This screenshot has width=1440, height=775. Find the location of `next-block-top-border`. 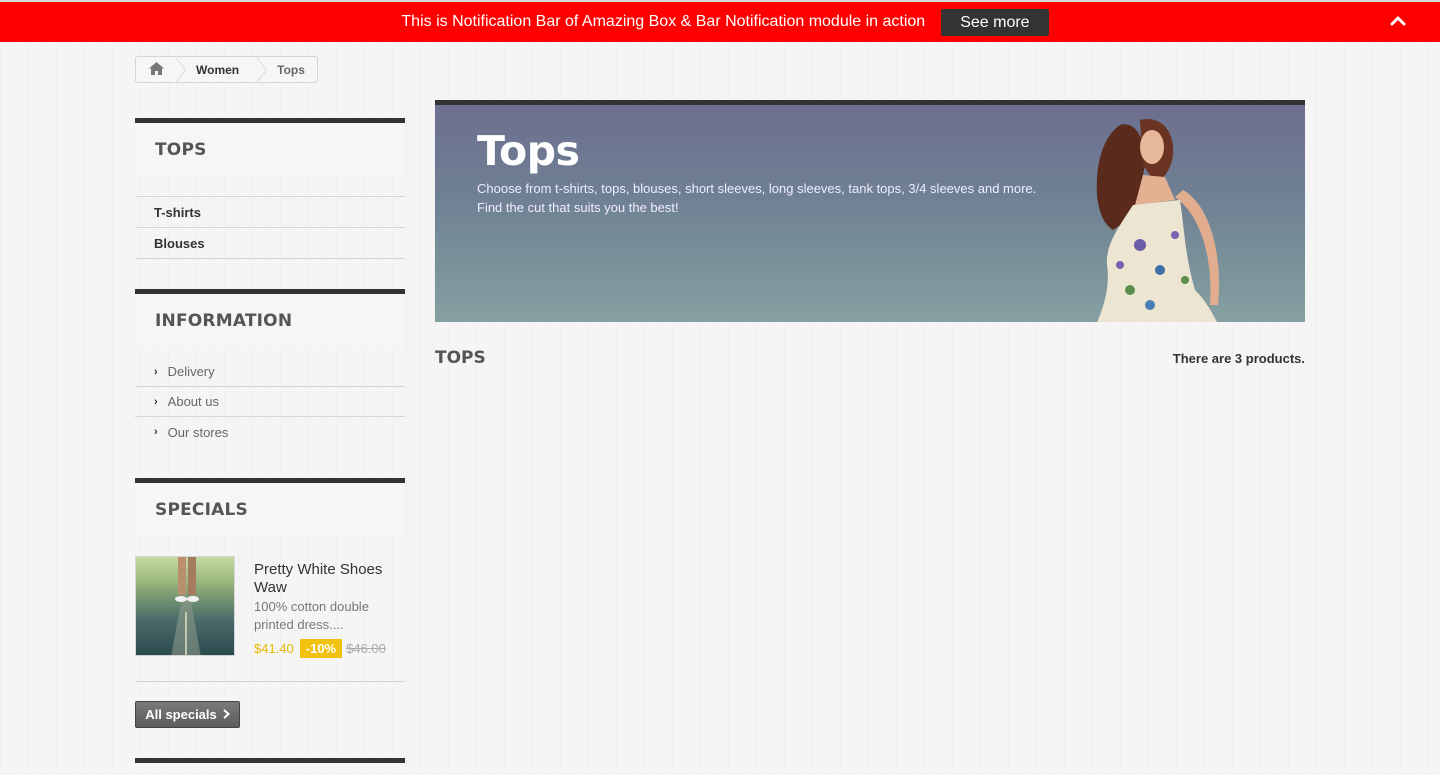

next-block-top-border is located at coordinates (270, 760).